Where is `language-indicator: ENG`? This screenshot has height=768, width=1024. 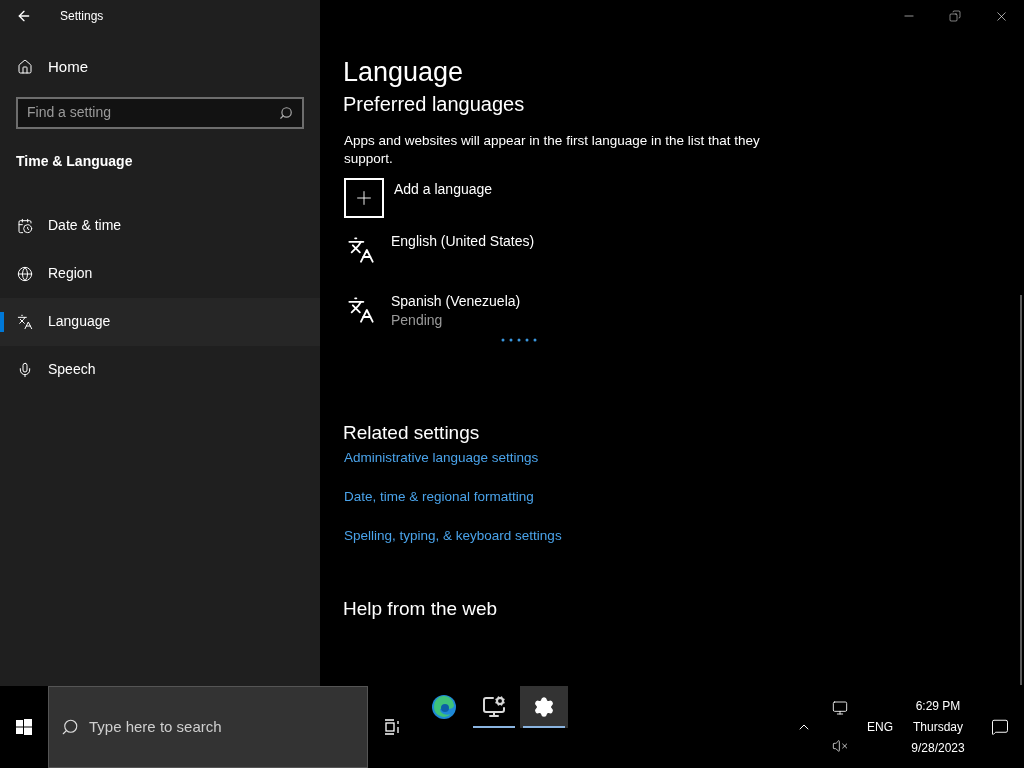
language-indicator: ENG is located at coordinates (880, 727).